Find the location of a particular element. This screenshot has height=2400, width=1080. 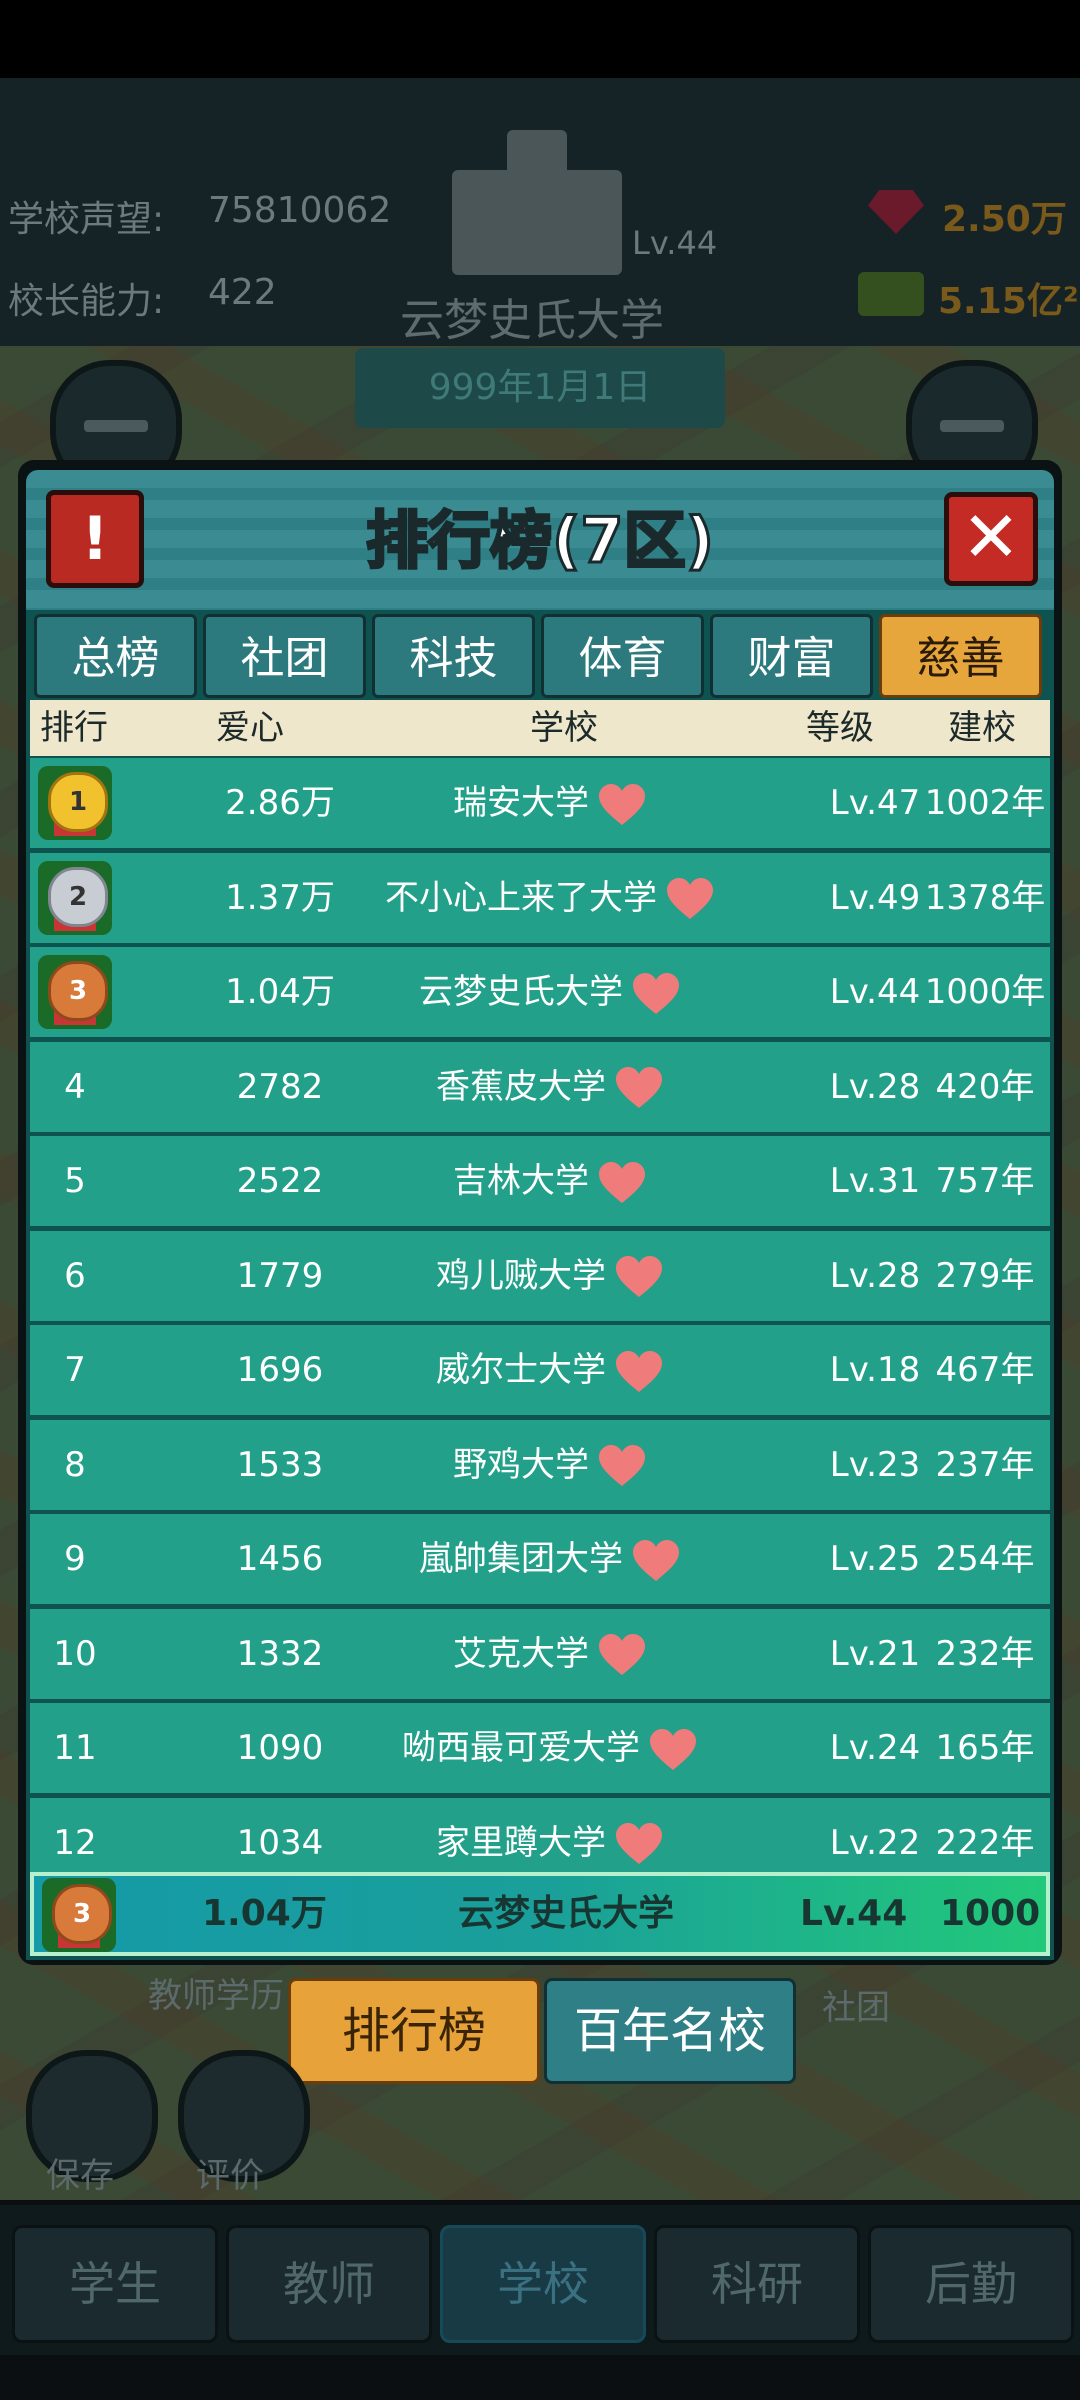

table-row: 11 1090 呦西最可爱大学 Lv.24 165年 is located at coordinates (540, 1750).